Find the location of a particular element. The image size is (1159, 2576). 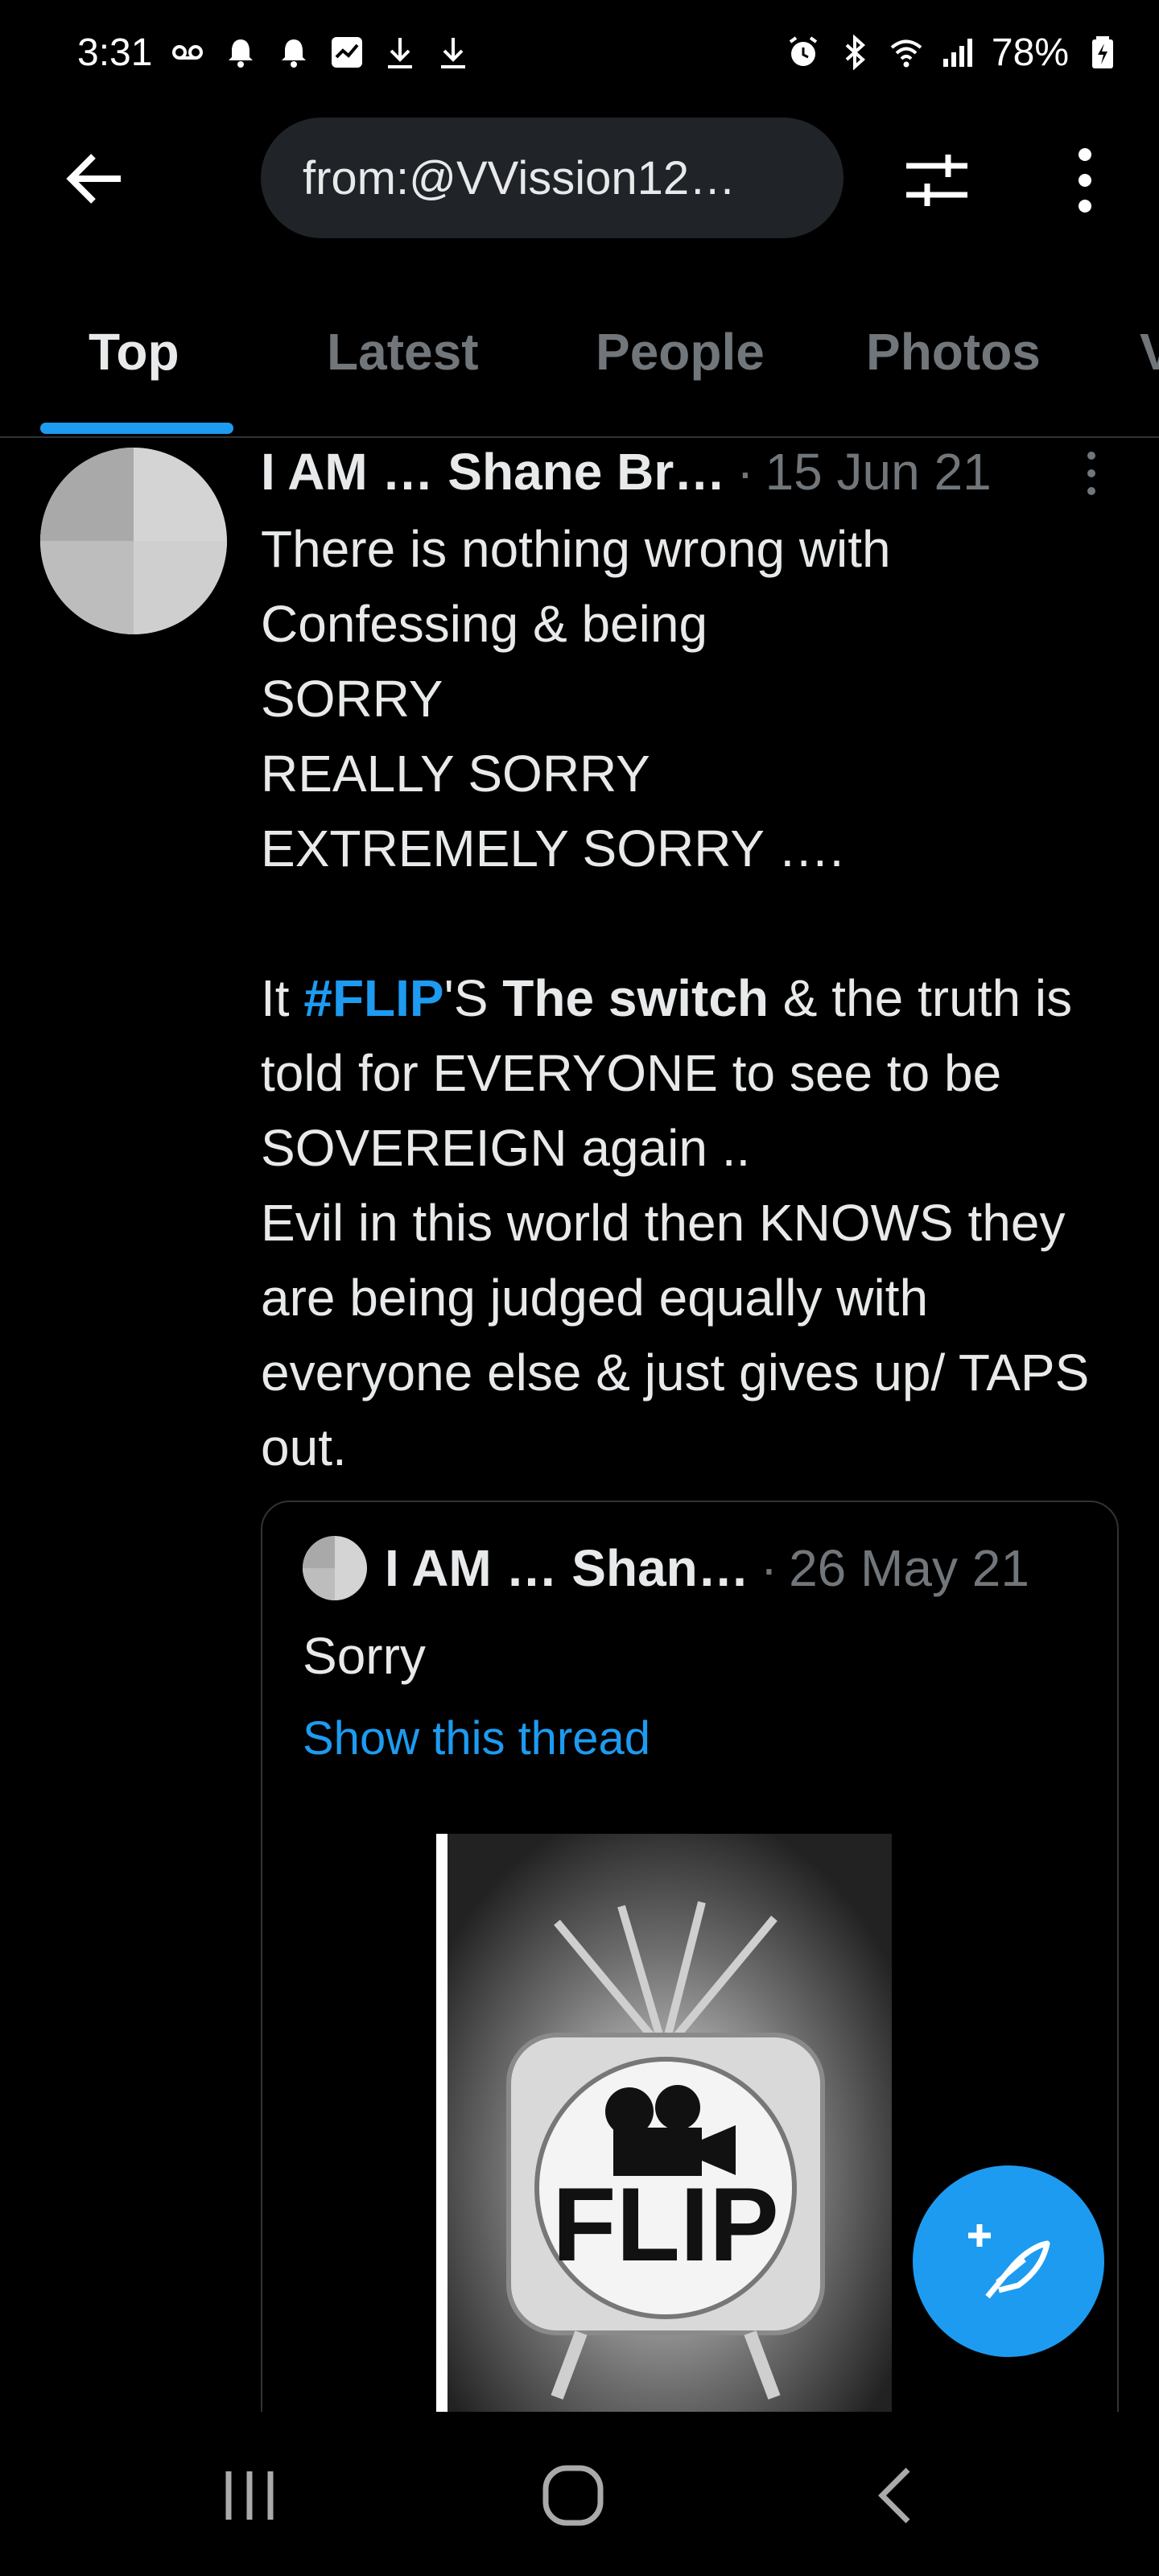

compose-feather-icon is located at coordinates (1009, 2261).